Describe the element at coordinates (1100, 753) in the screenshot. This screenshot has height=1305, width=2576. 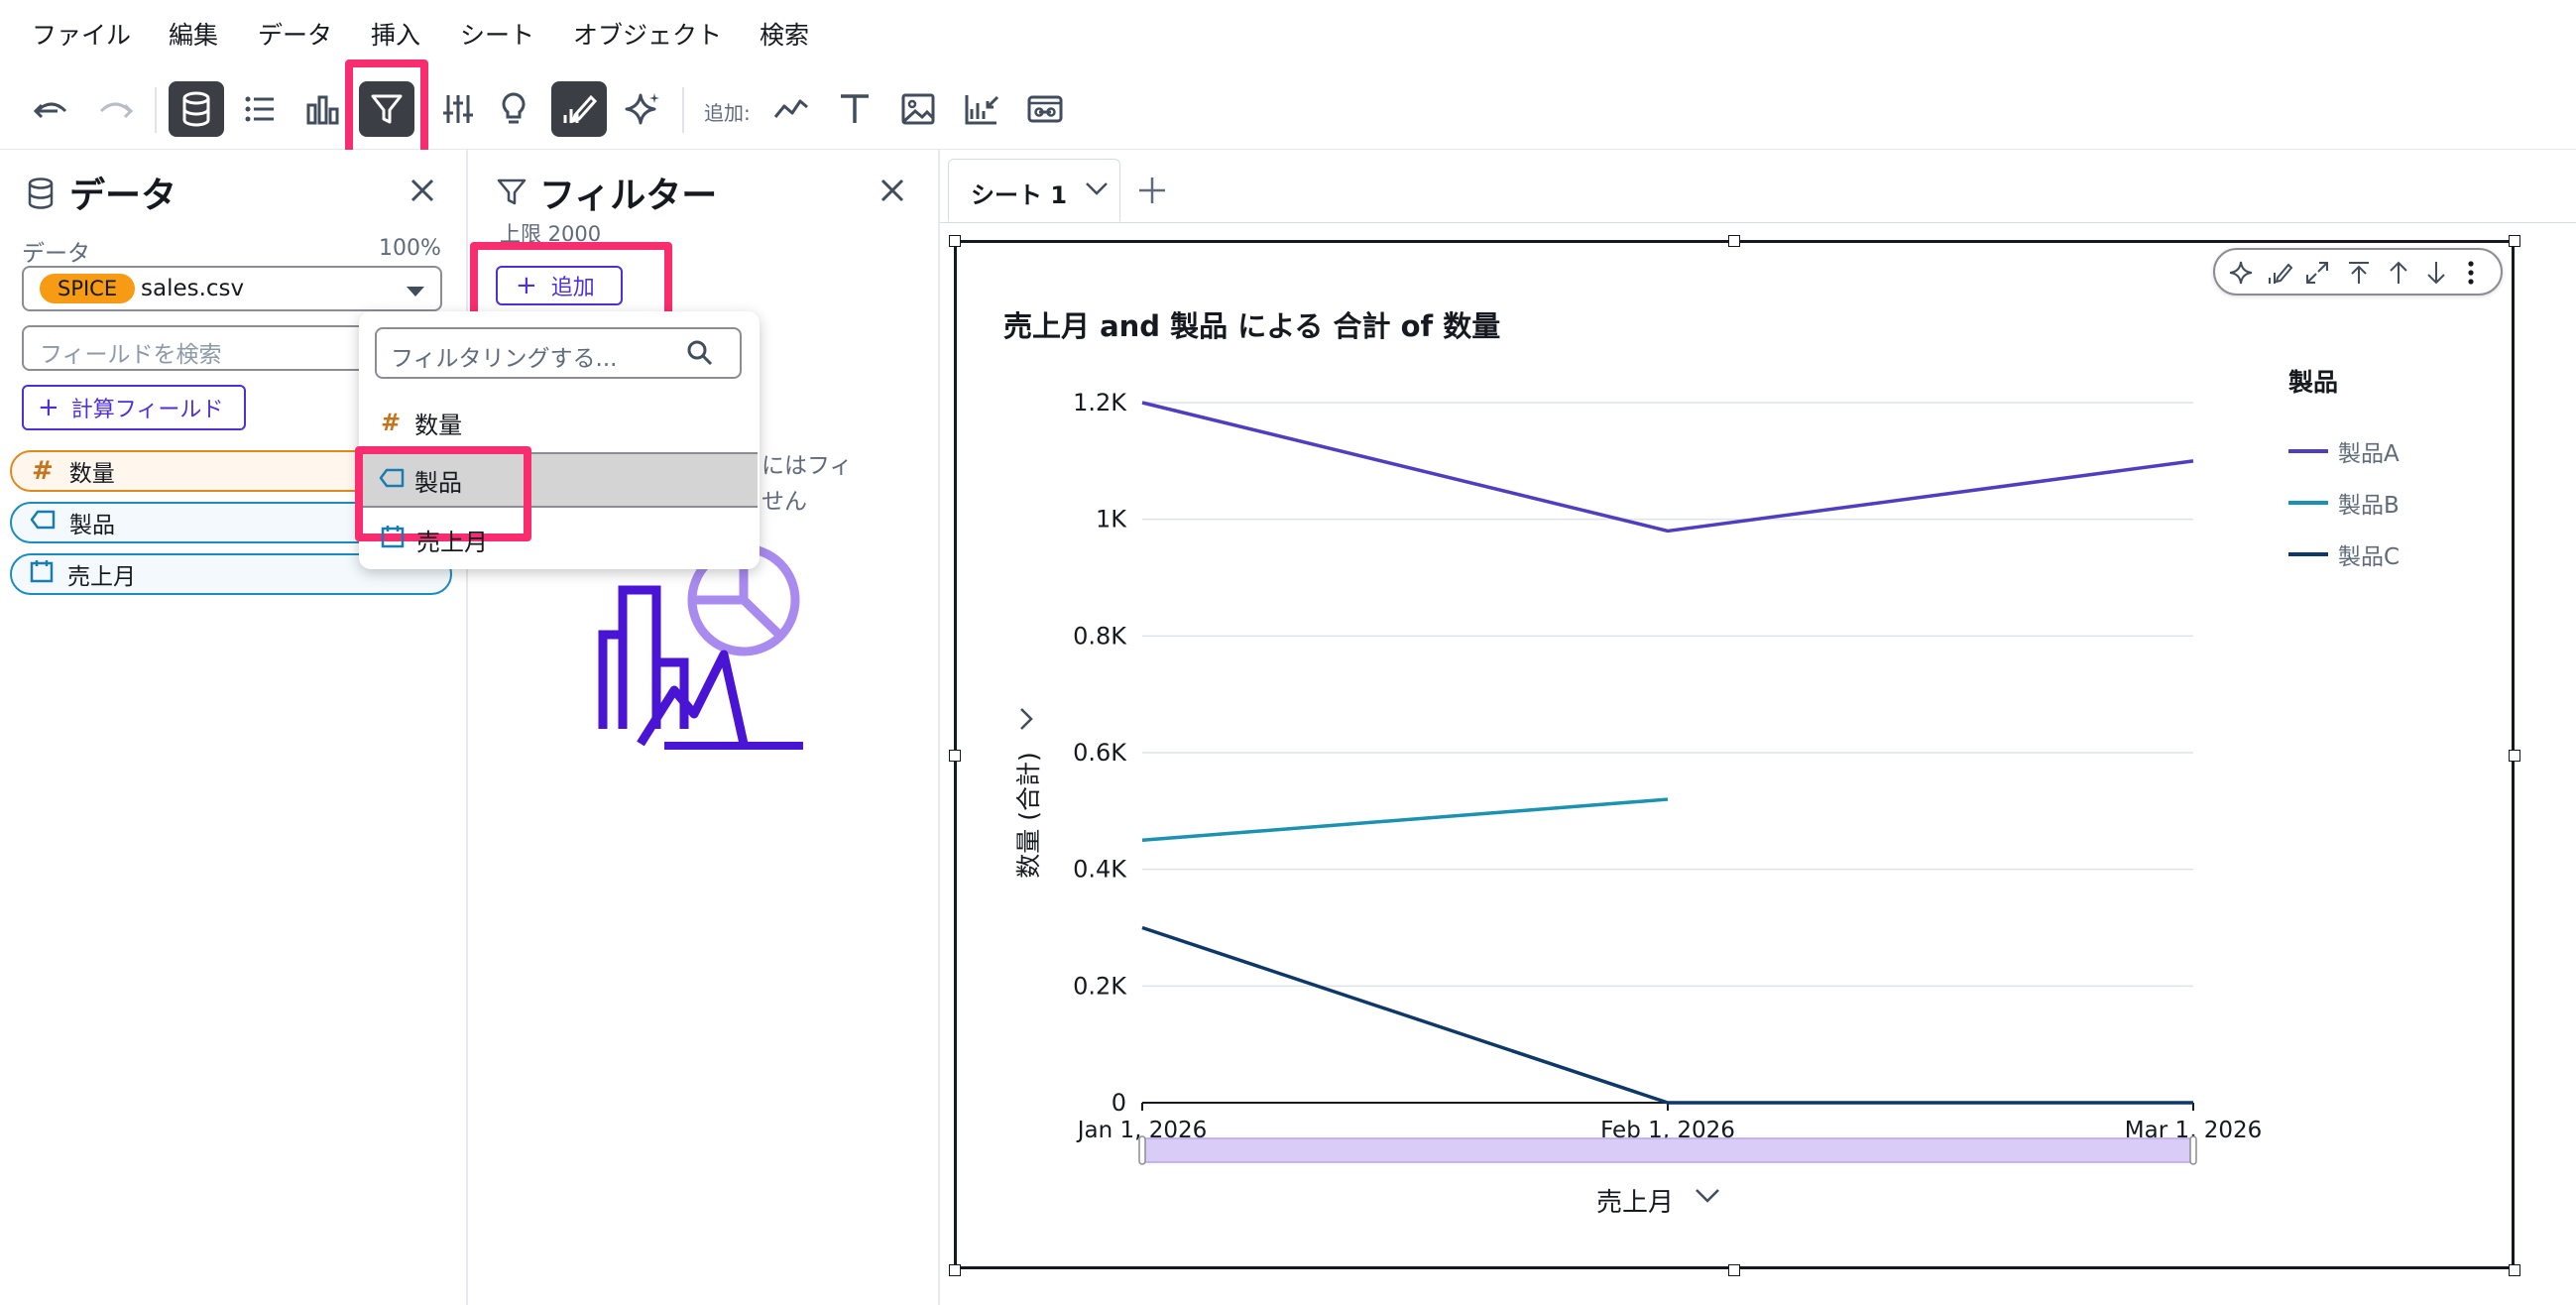
I see `y-tick-label: 0.6K` at that location.